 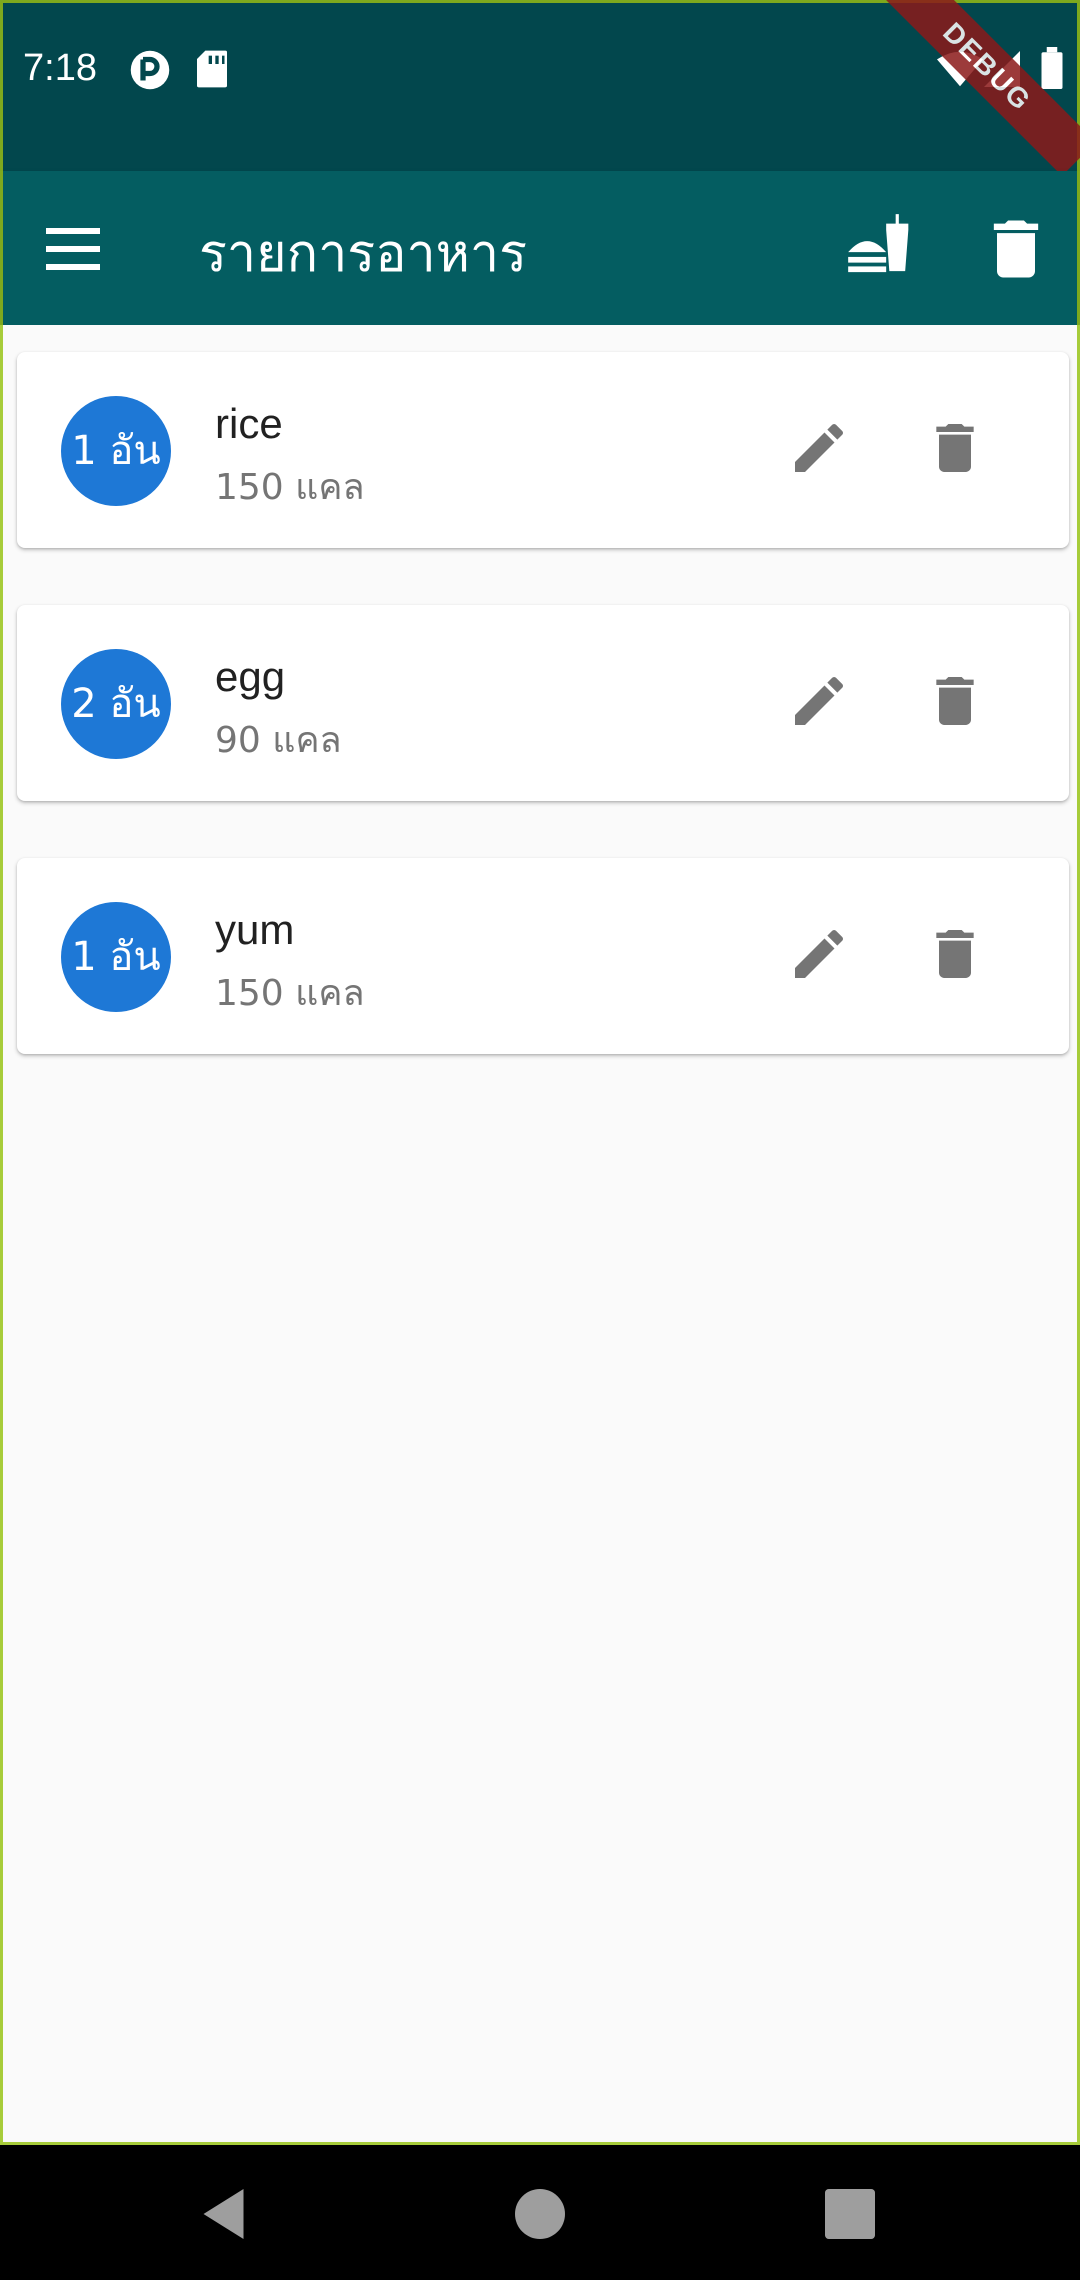 What do you see at coordinates (278, 740) in the screenshot?
I see `food-calories: 90 แคล` at bounding box center [278, 740].